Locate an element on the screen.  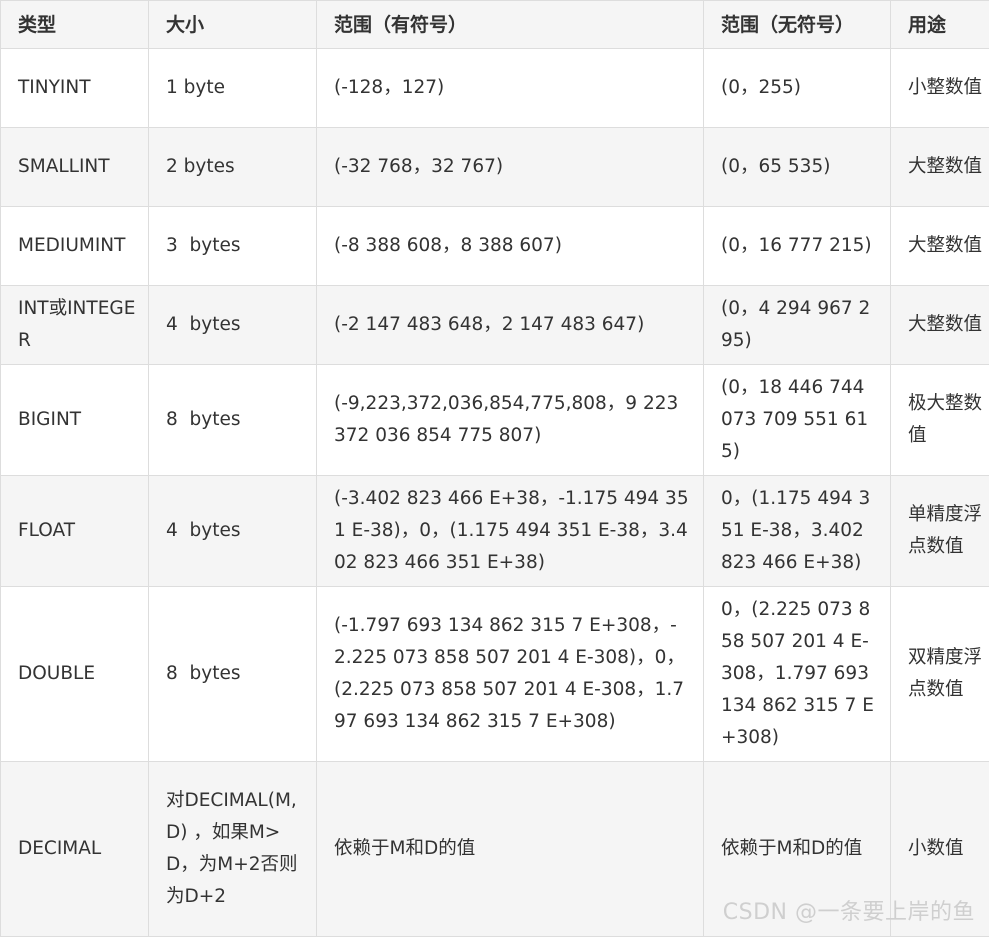
table-row: TINYINT 1 byte (-128，127) (0，255) 小整数值 is located at coordinates (495, 88).